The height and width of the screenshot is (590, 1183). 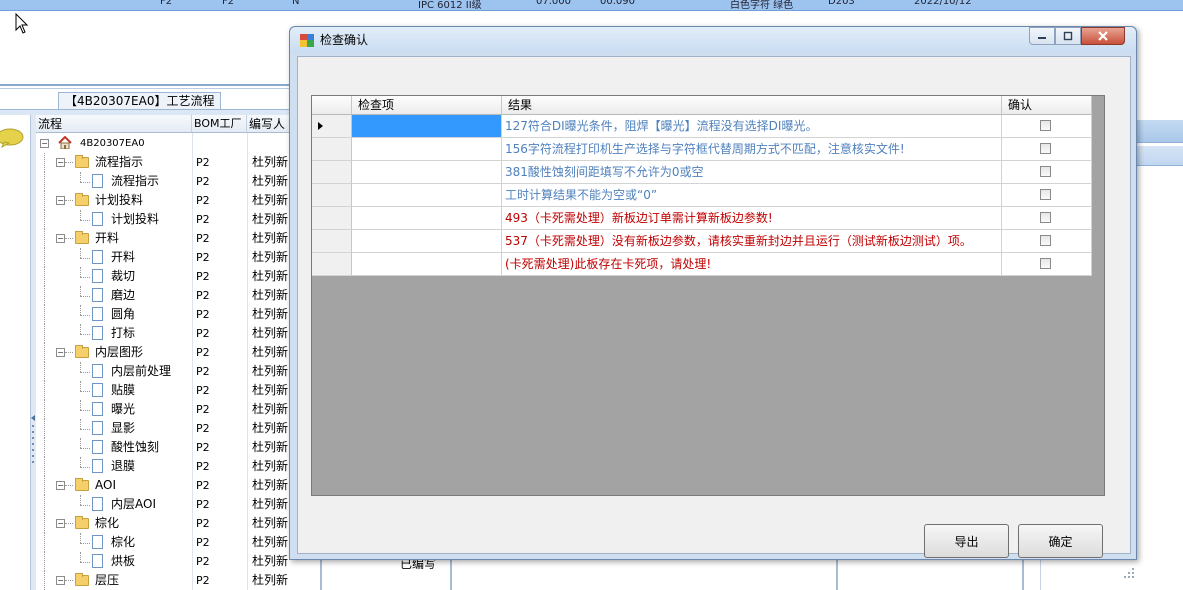 What do you see at coordinates (165, 314) in the screenshot?
I see `tree-row: 圆角 P2 杜列新` at bounding box center [165, 314].